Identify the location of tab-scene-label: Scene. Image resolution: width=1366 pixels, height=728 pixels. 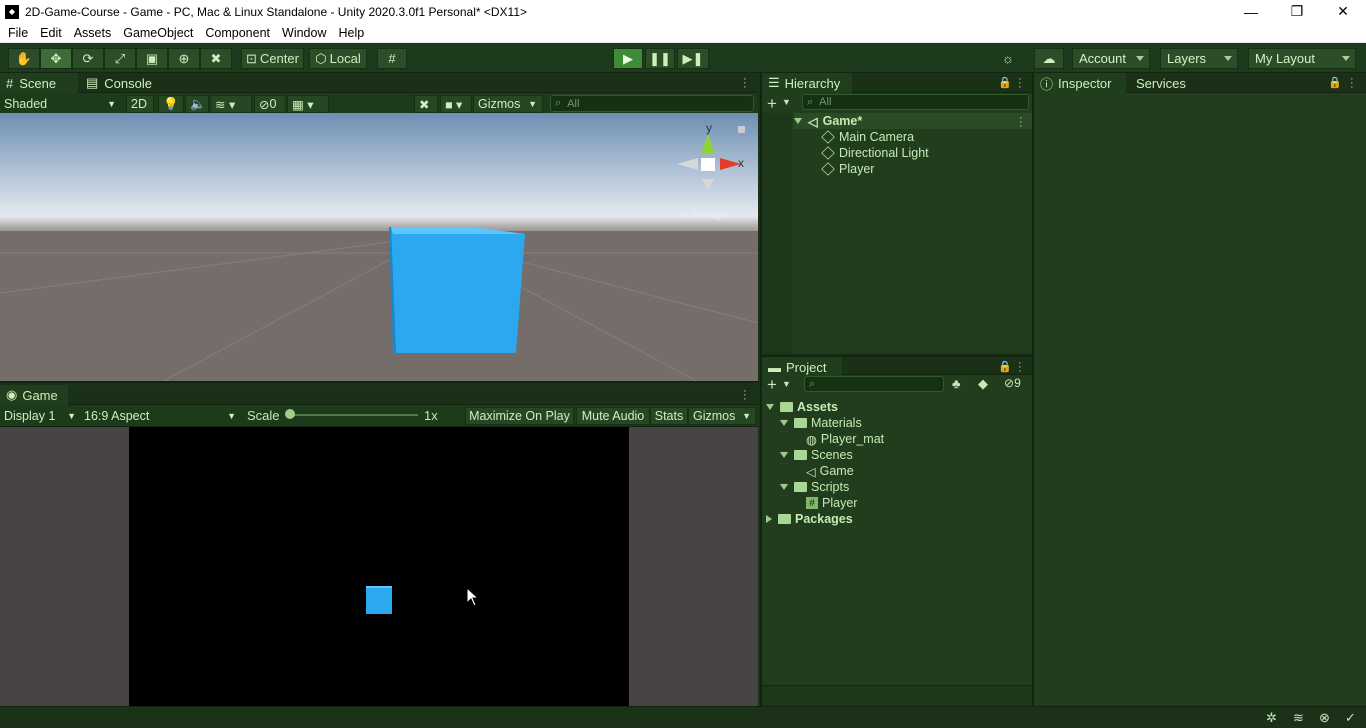
(38, 83).